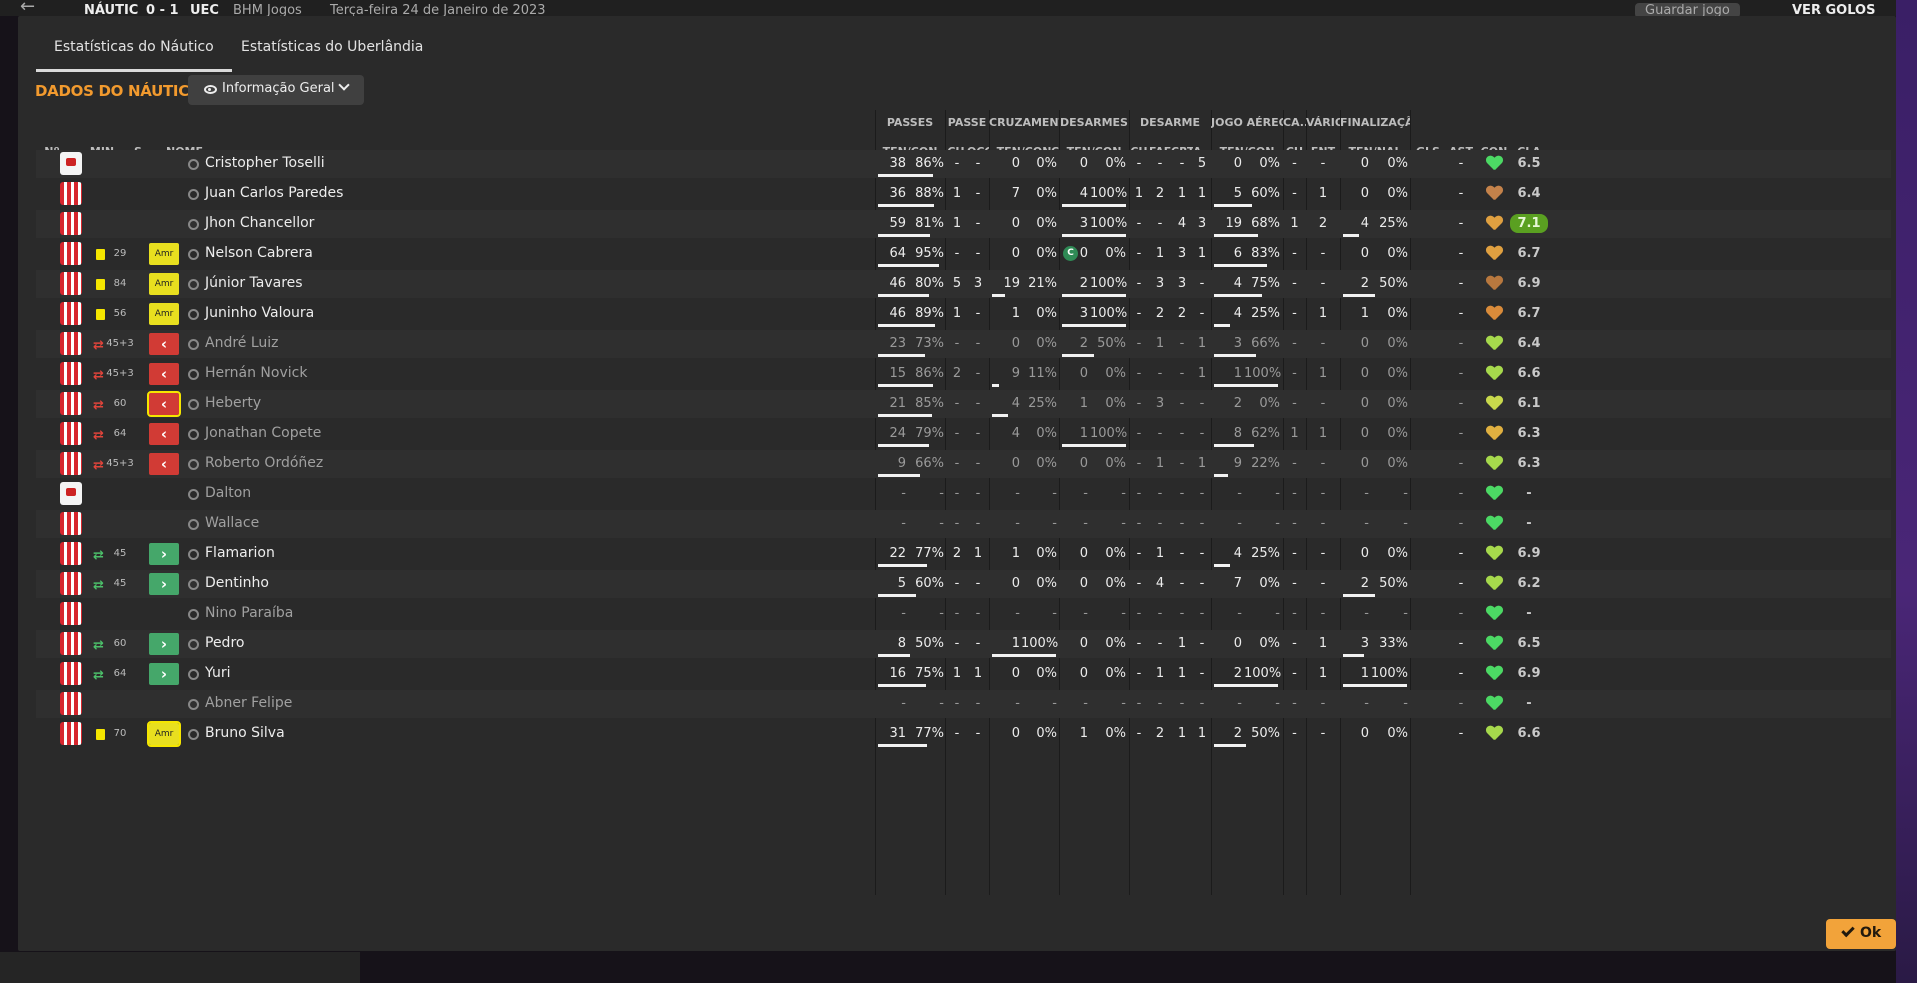 Image resolution: width=1917 pixels, height=983 pixels. What do you see at coordinates (903, 295) in the screenshot?
I see `passes-bar` at bounding box center [903, 295].